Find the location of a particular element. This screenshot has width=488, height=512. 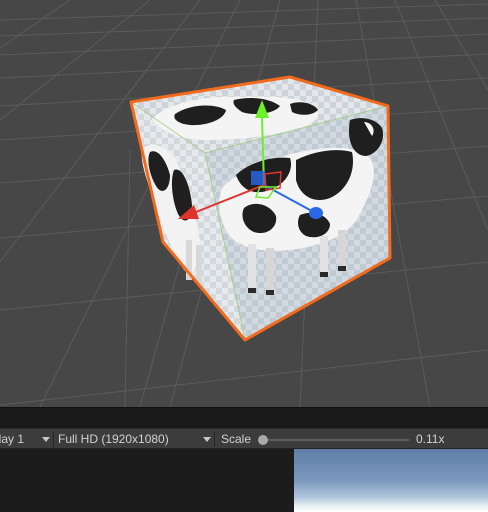

scale-slider-thumb is located at coordinates (263, 440).